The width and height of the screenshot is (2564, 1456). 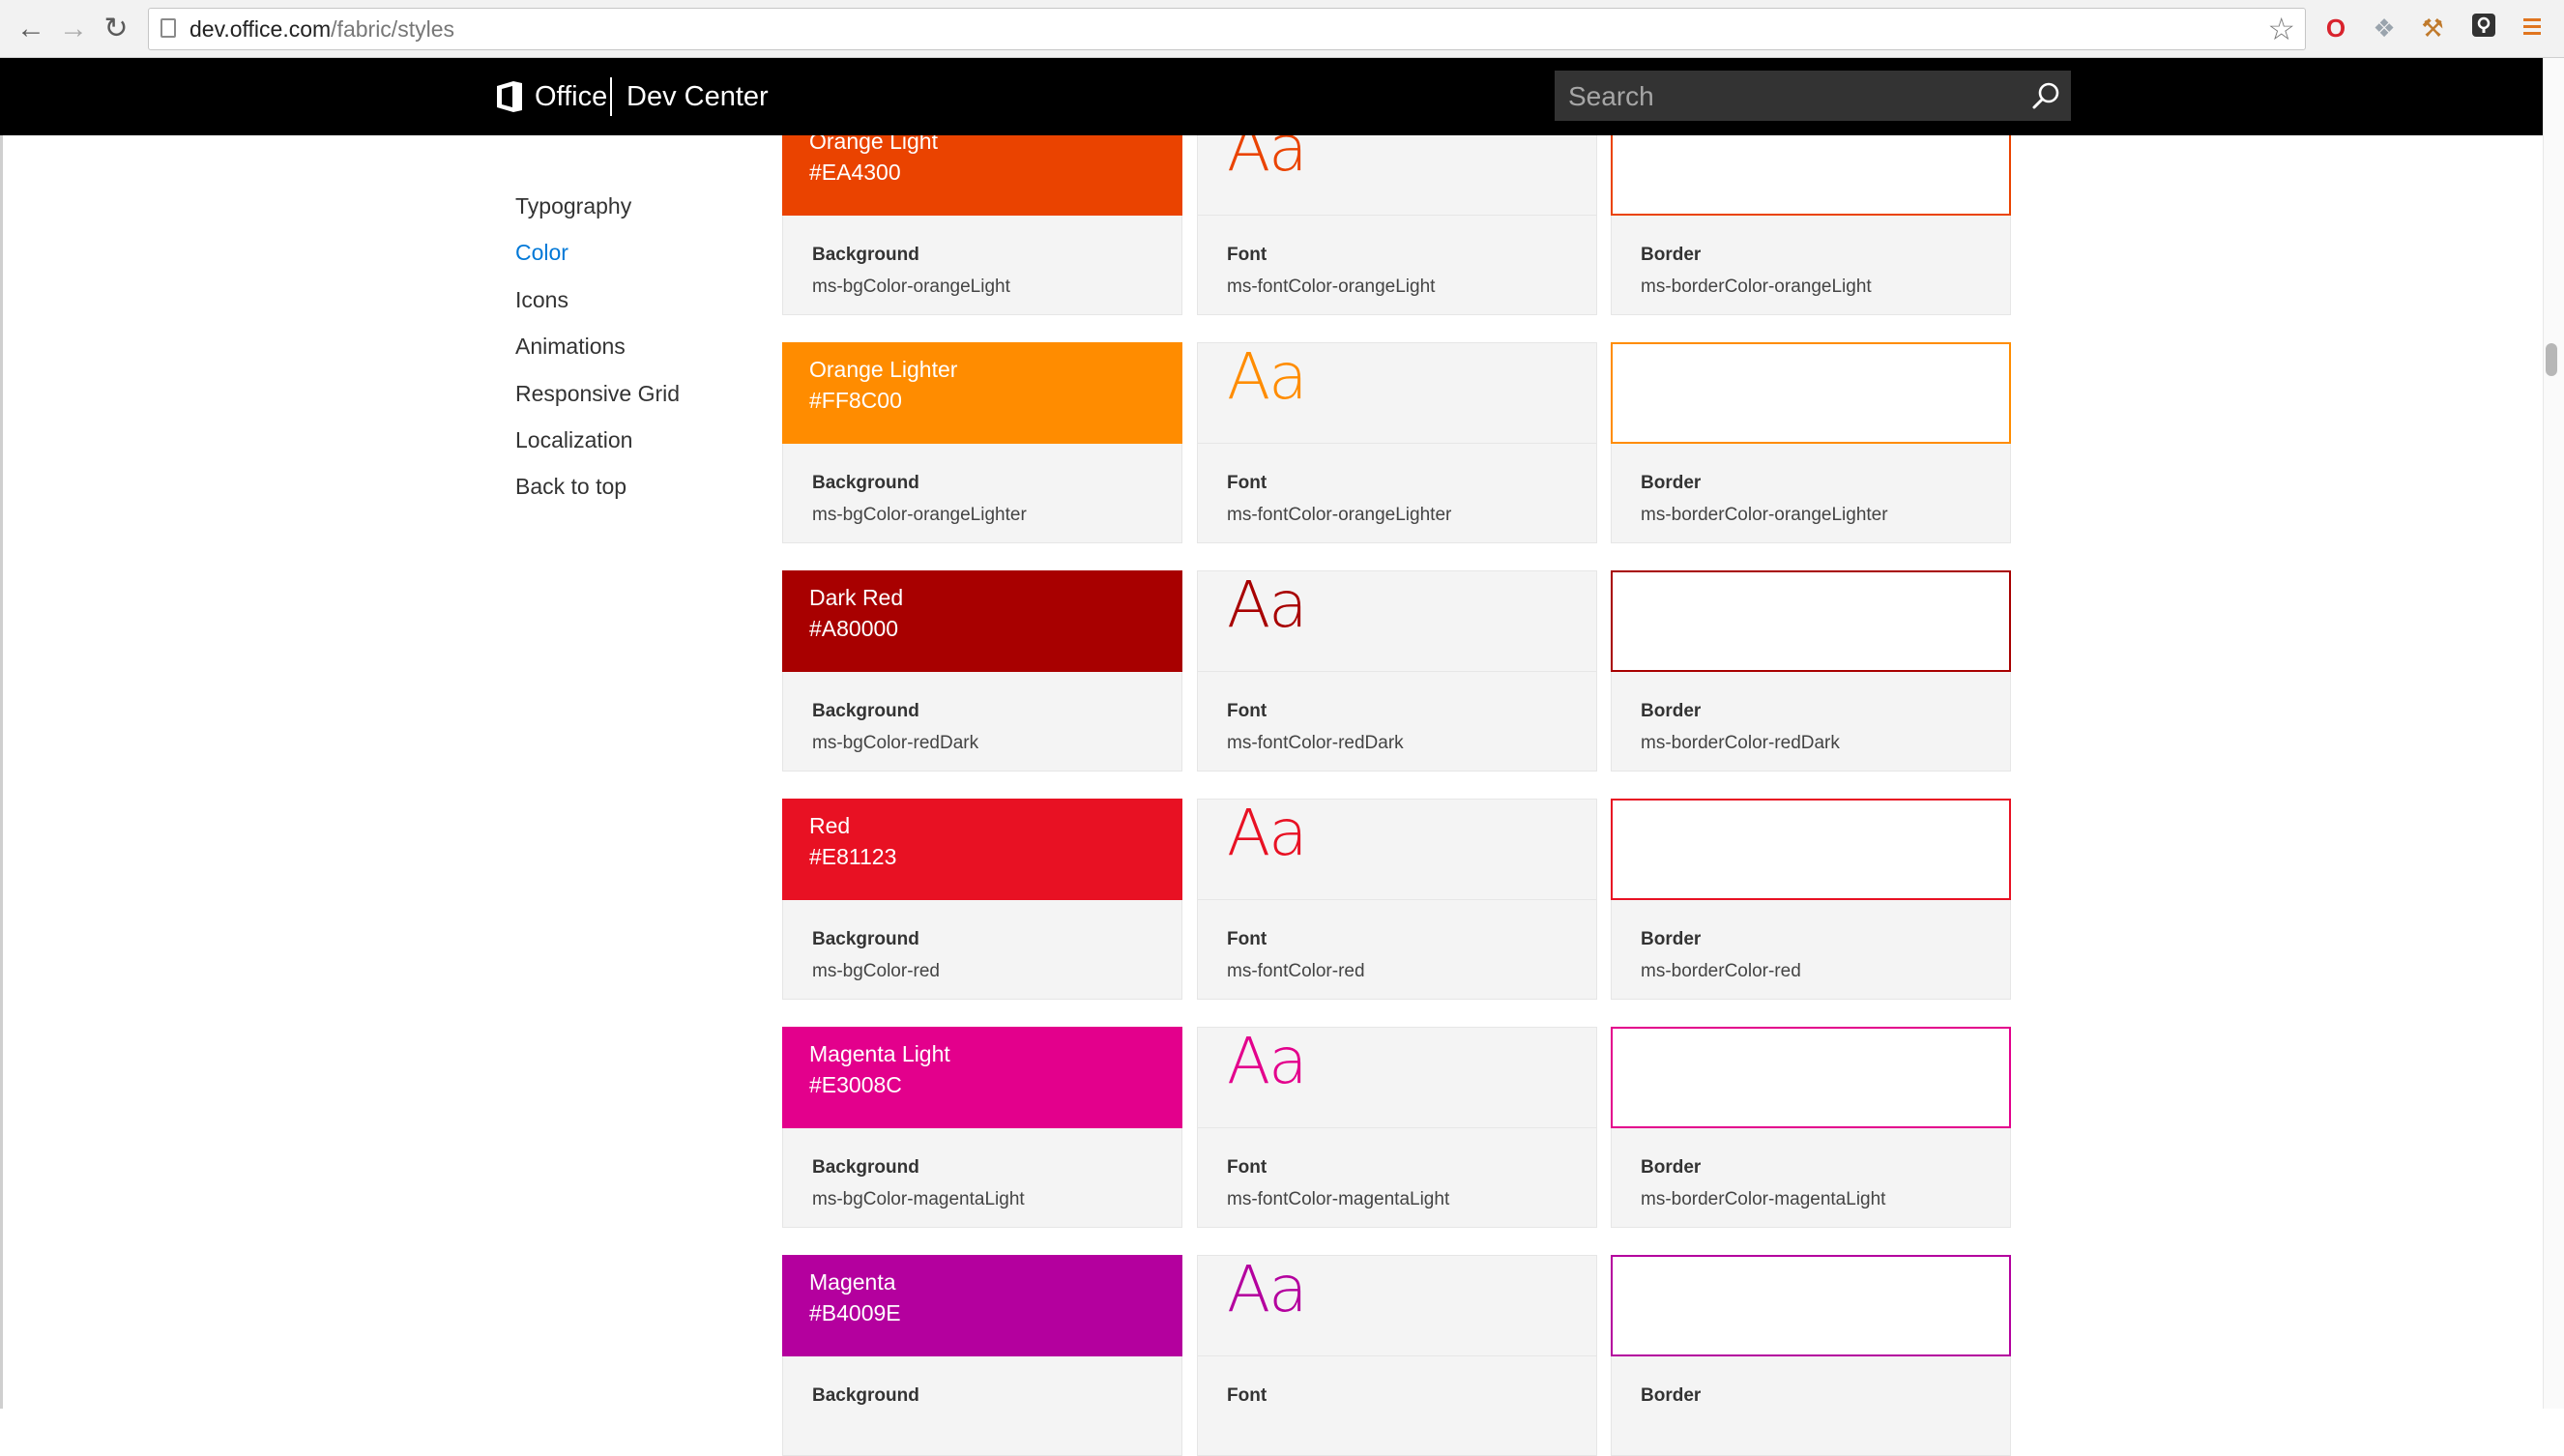 I want to click on class-name: ms-borderColor-redDark, so click(x=1740, y=743).